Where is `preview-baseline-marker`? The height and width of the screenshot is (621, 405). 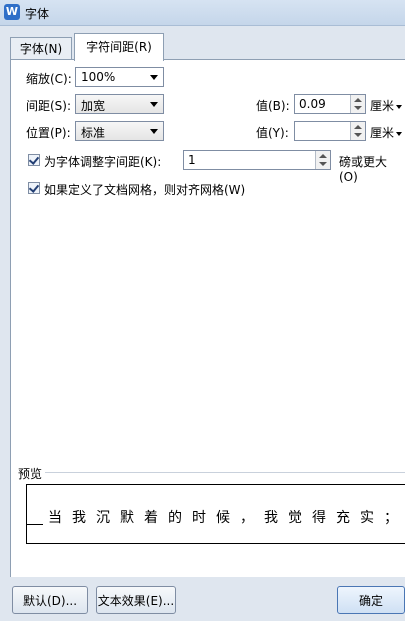 preview-baseline-marker is located at coordinates (35, 524).